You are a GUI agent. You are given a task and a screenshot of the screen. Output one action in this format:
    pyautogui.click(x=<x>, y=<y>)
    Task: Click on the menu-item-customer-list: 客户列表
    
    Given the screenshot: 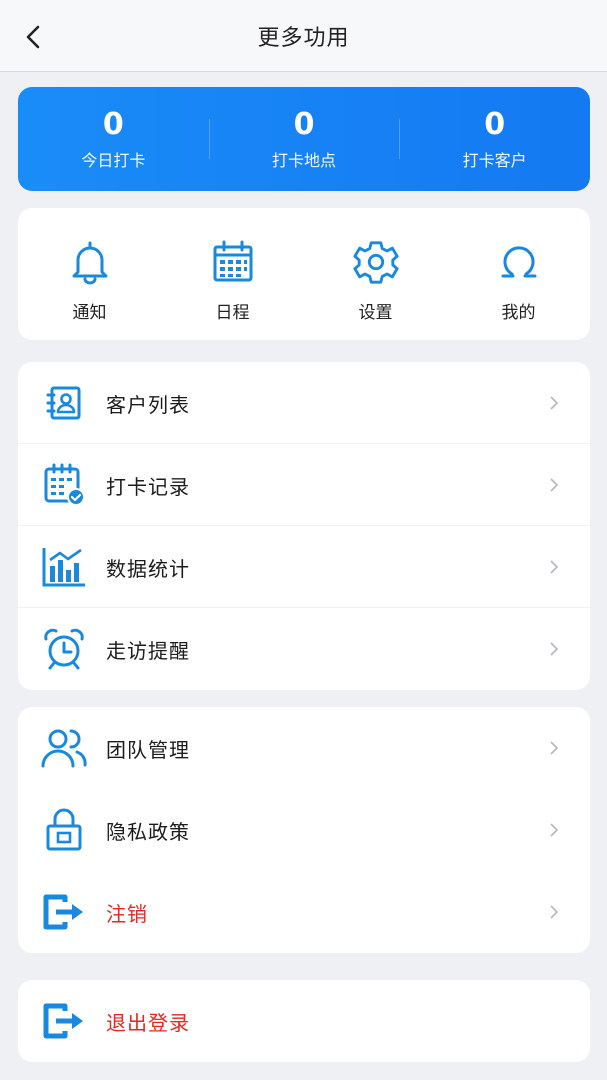 What is the action you would take?
    pyautogui.click(x=304, y=403)
    